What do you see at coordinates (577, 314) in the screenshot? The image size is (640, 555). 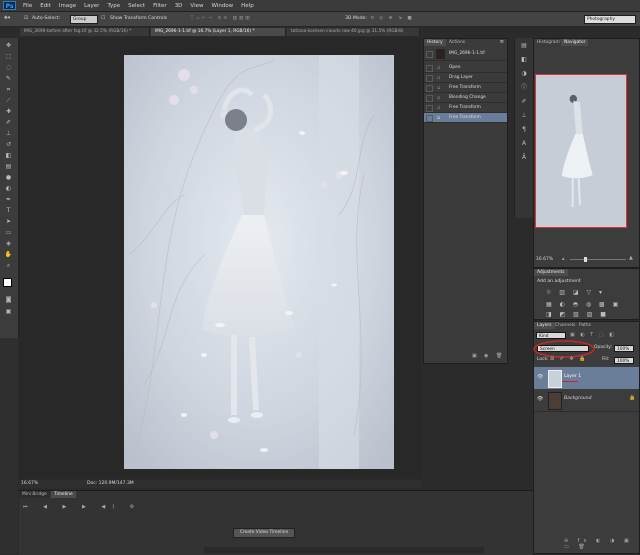 I see `adjustment-icons-row-3: ◨ ◩ ▧ ▨ ■` at bounding box center [577, 314].